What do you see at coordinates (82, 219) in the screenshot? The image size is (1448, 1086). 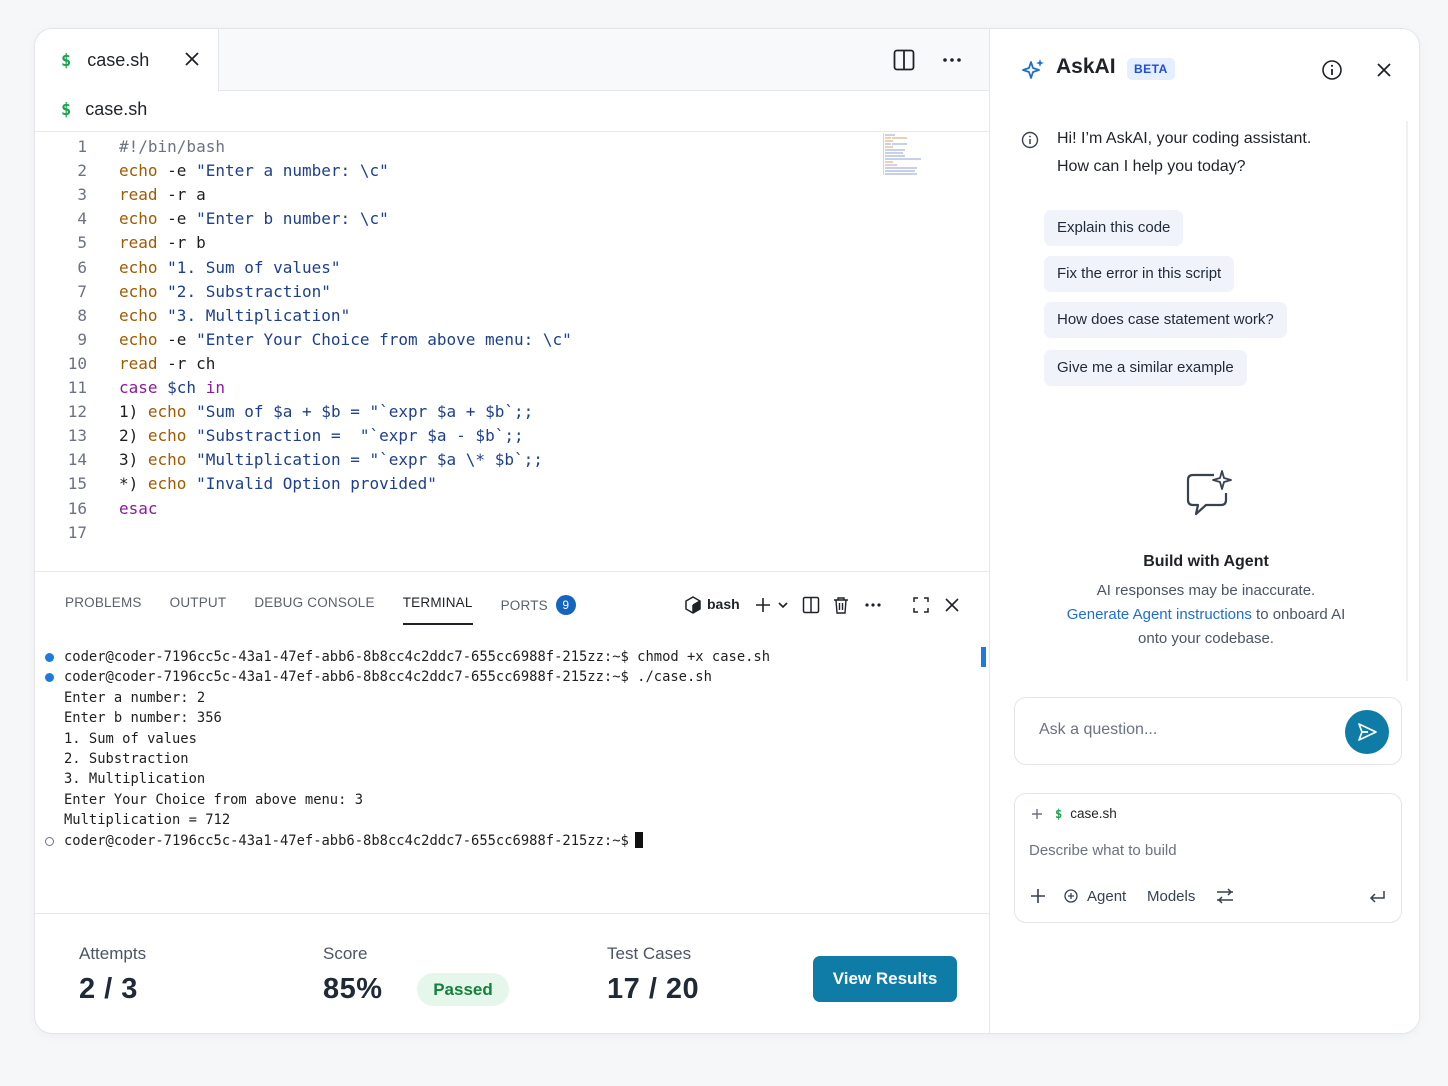 I see `line-number: 4` at bounding box center [82, 219].